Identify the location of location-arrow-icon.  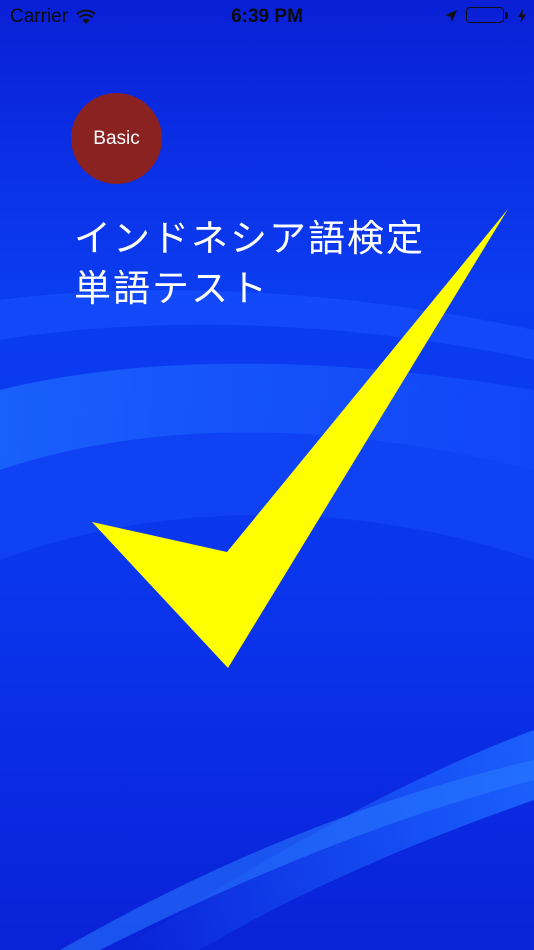
(451, 16).